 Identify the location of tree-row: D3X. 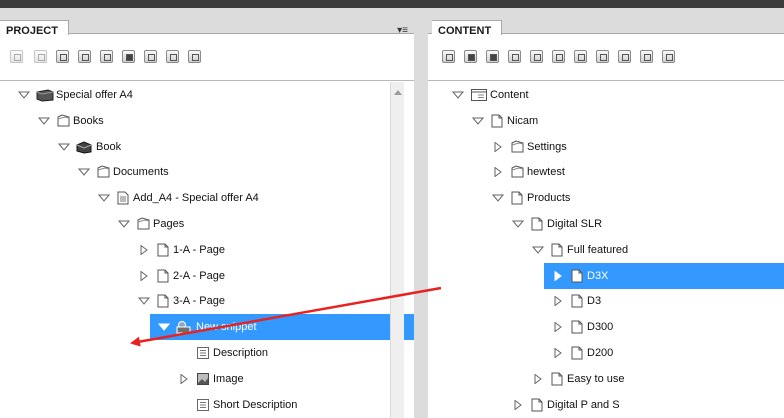
(664, 275).